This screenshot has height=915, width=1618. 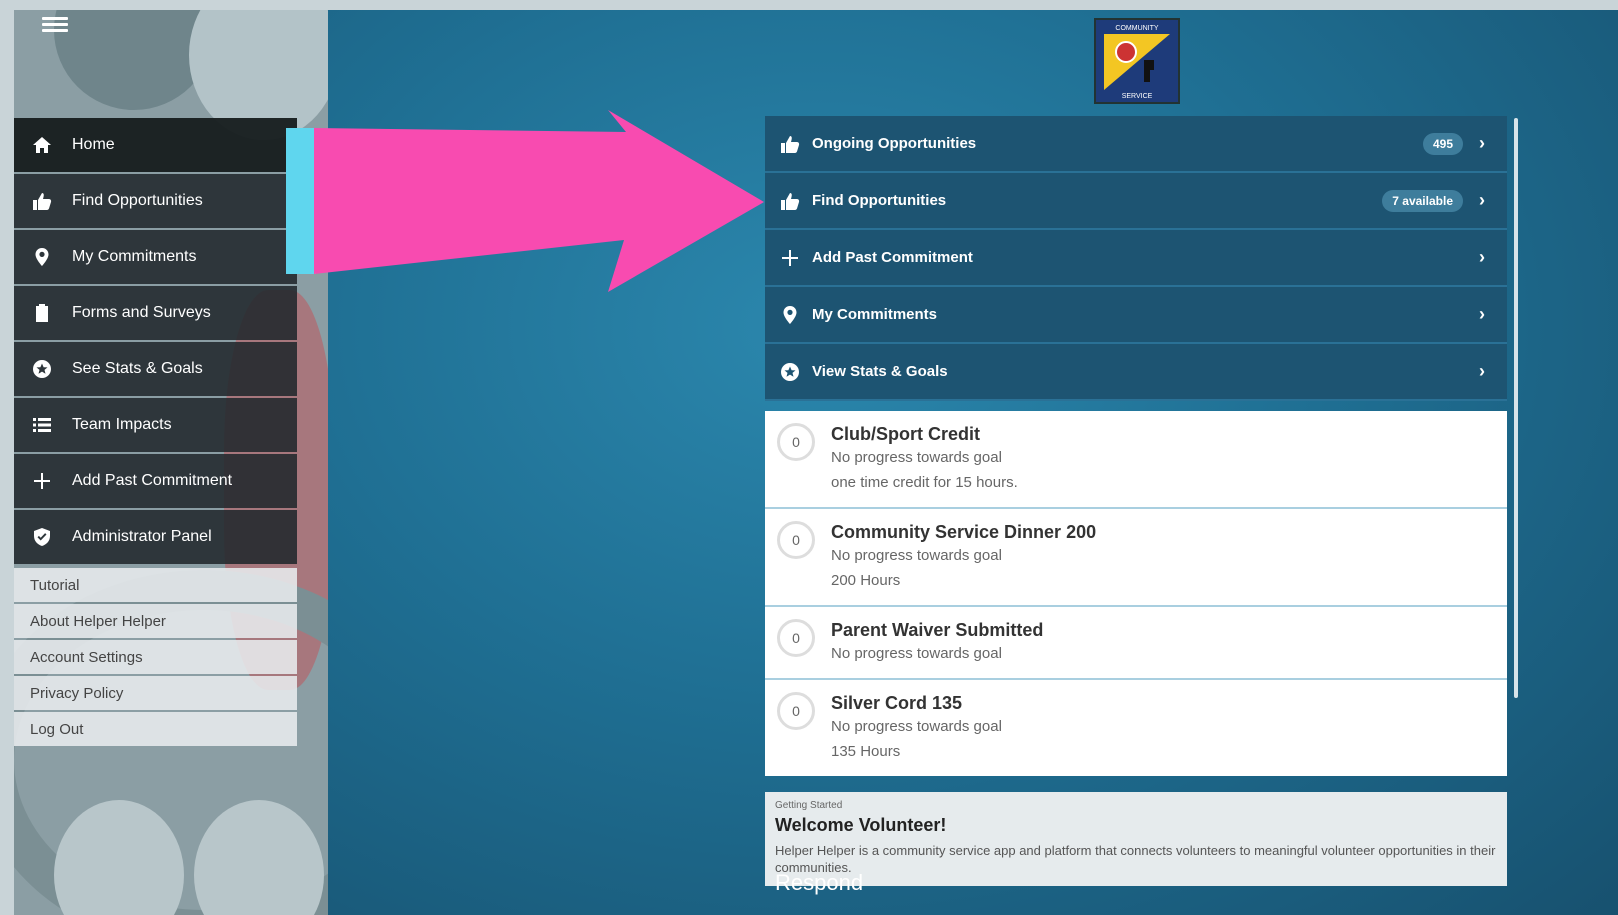 What do you see at coordinates (137, 200) in the screenshot?
I see `sidebar-item-label: Find Opportunities` at bounding box center [137, 200].